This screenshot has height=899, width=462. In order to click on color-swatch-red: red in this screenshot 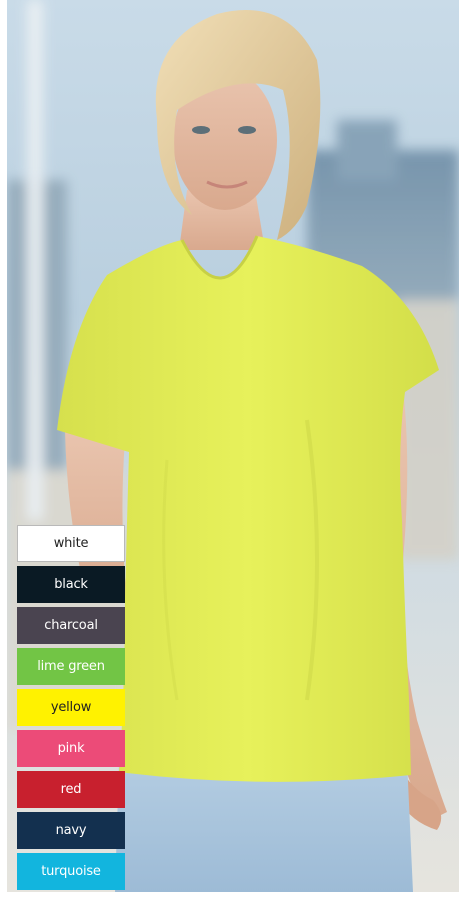, I will do `click(71, 789)`.